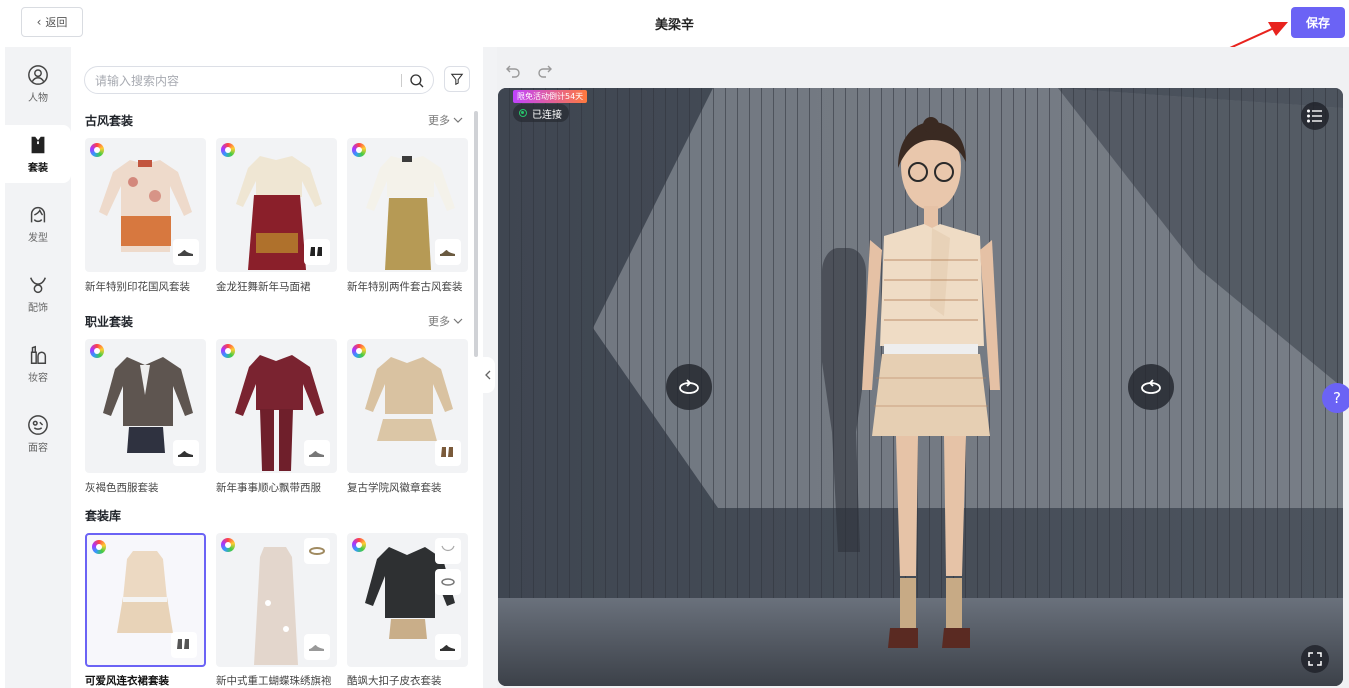 This screenshot has height=688, width=1349. I want to click on list-icon, so click(1314, 116).